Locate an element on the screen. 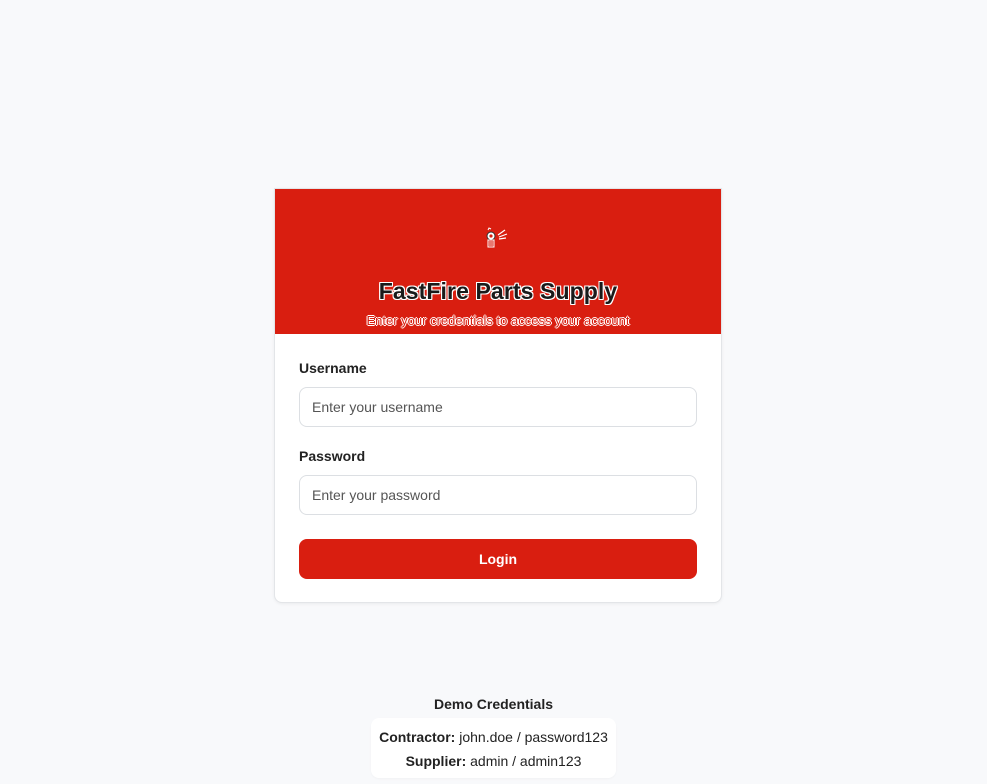 The image size is (987, 784). username-group: Username is located at coordinates (498, 393).